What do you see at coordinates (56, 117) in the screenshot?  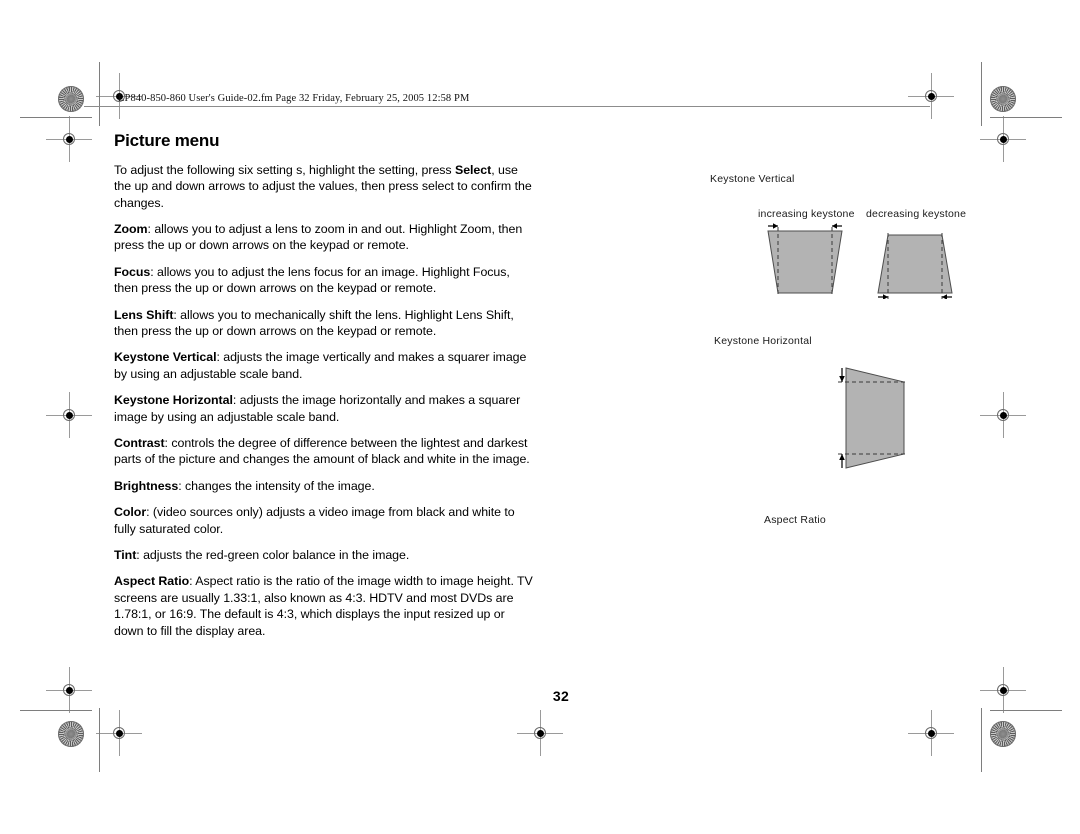 I see `trim-line-top-left` at bounding box center [56, 117].